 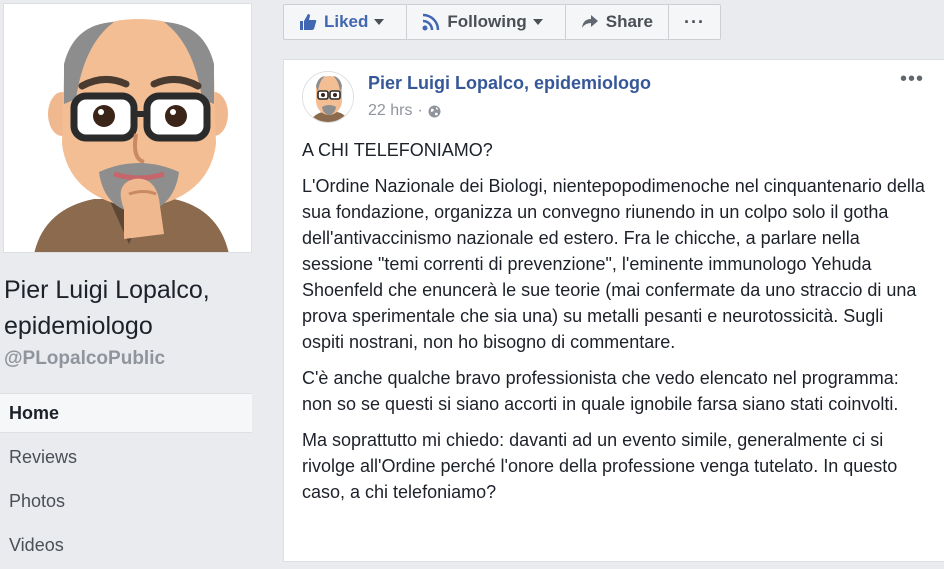 I want to click on share-arrow-icon, so click(x=589, y=21).